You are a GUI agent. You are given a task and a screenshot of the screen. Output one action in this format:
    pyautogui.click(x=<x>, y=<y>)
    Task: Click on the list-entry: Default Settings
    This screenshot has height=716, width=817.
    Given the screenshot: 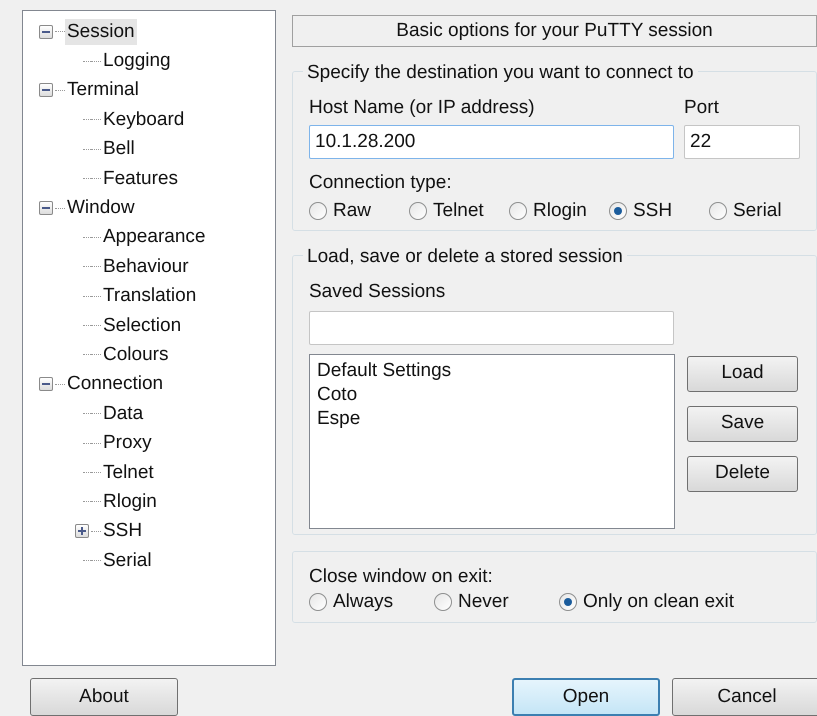 What is the action you would take?
    pyautogui.click(x=384, y=370)
    